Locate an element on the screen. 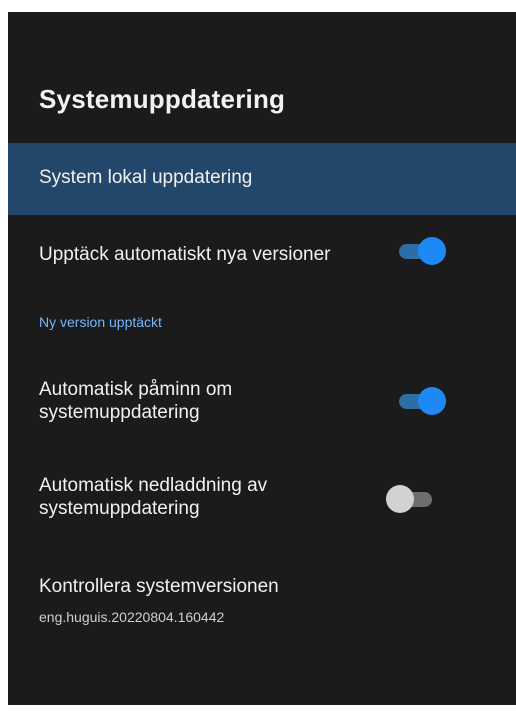 The width and height of the screenshot is (516, 715). auto-reminder-toggle is located at coordinates (423, 401).